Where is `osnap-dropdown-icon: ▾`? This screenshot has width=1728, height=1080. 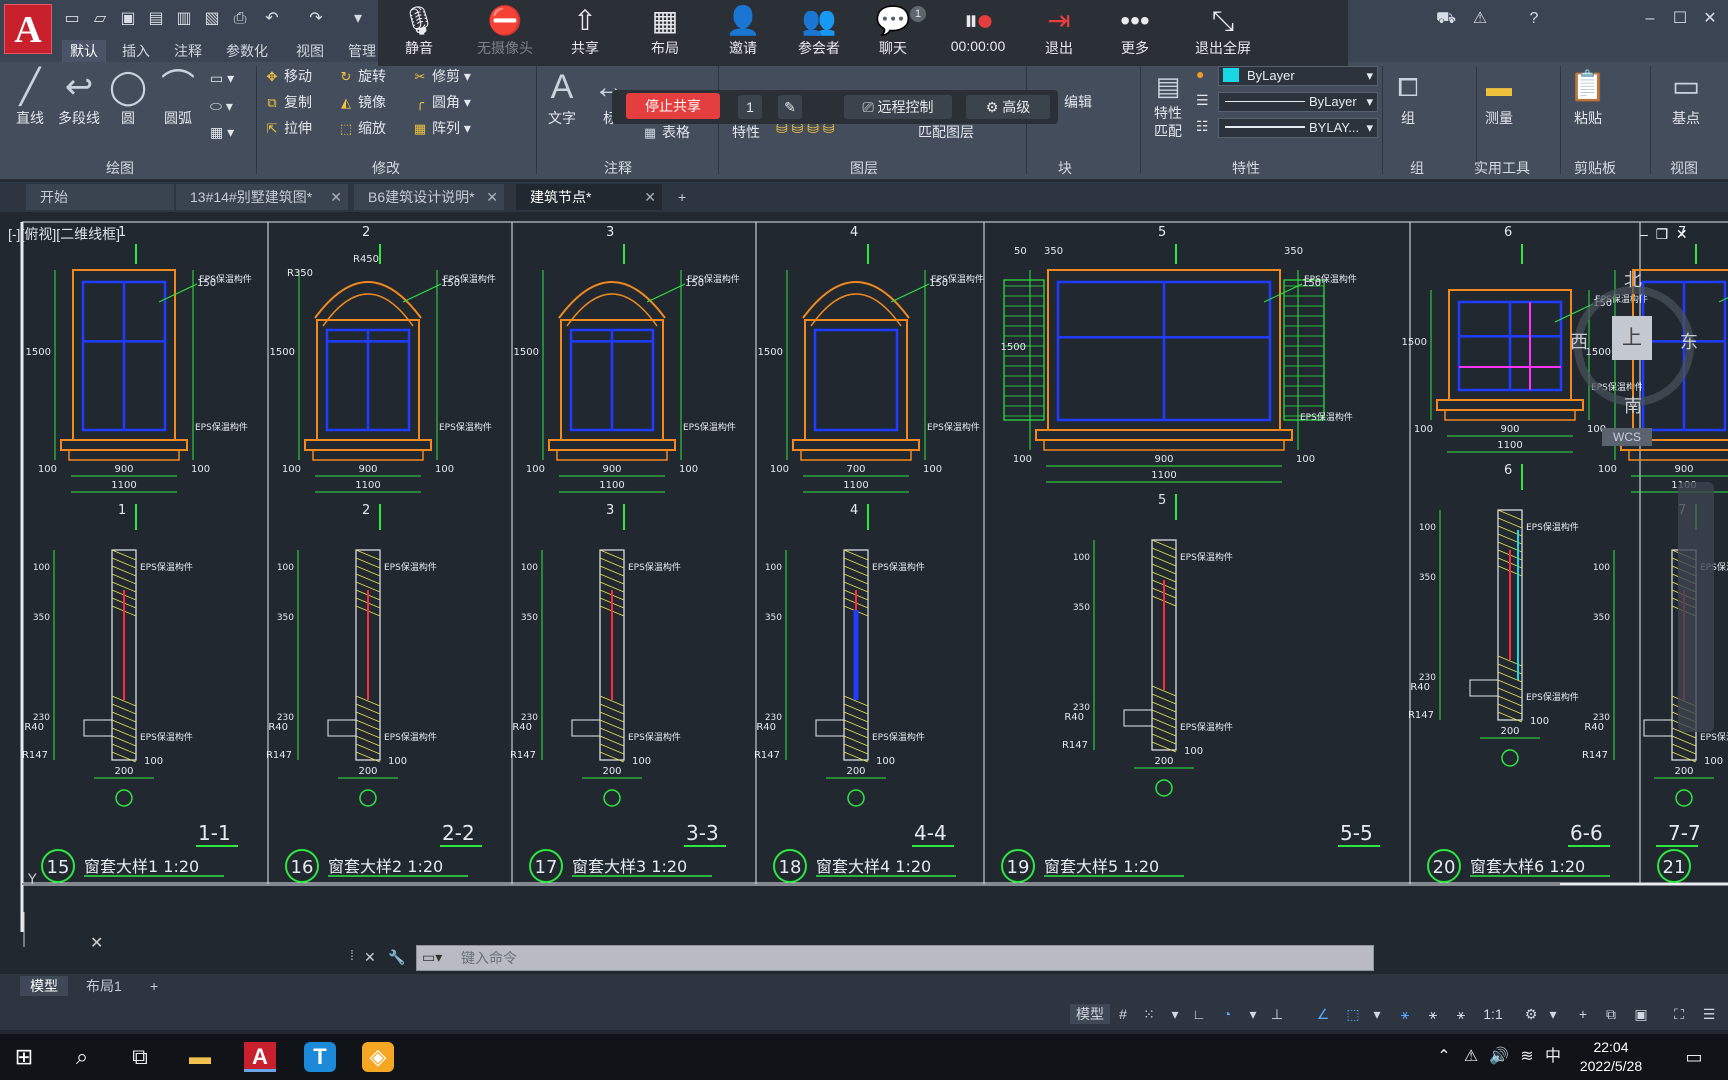 osnap-dropdown-icon: ▾ is located at coordinates (1377, 1014).